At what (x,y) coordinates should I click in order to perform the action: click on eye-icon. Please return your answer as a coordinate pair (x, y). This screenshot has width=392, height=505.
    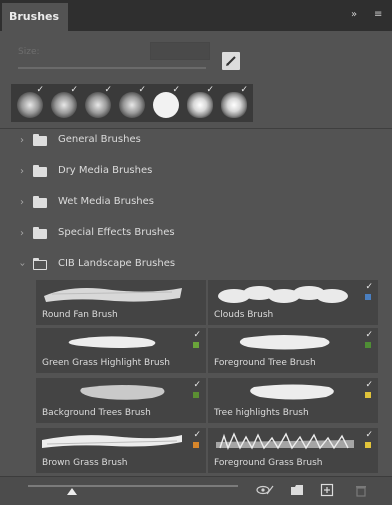
    Looking at the image, I should click on (265, 490).